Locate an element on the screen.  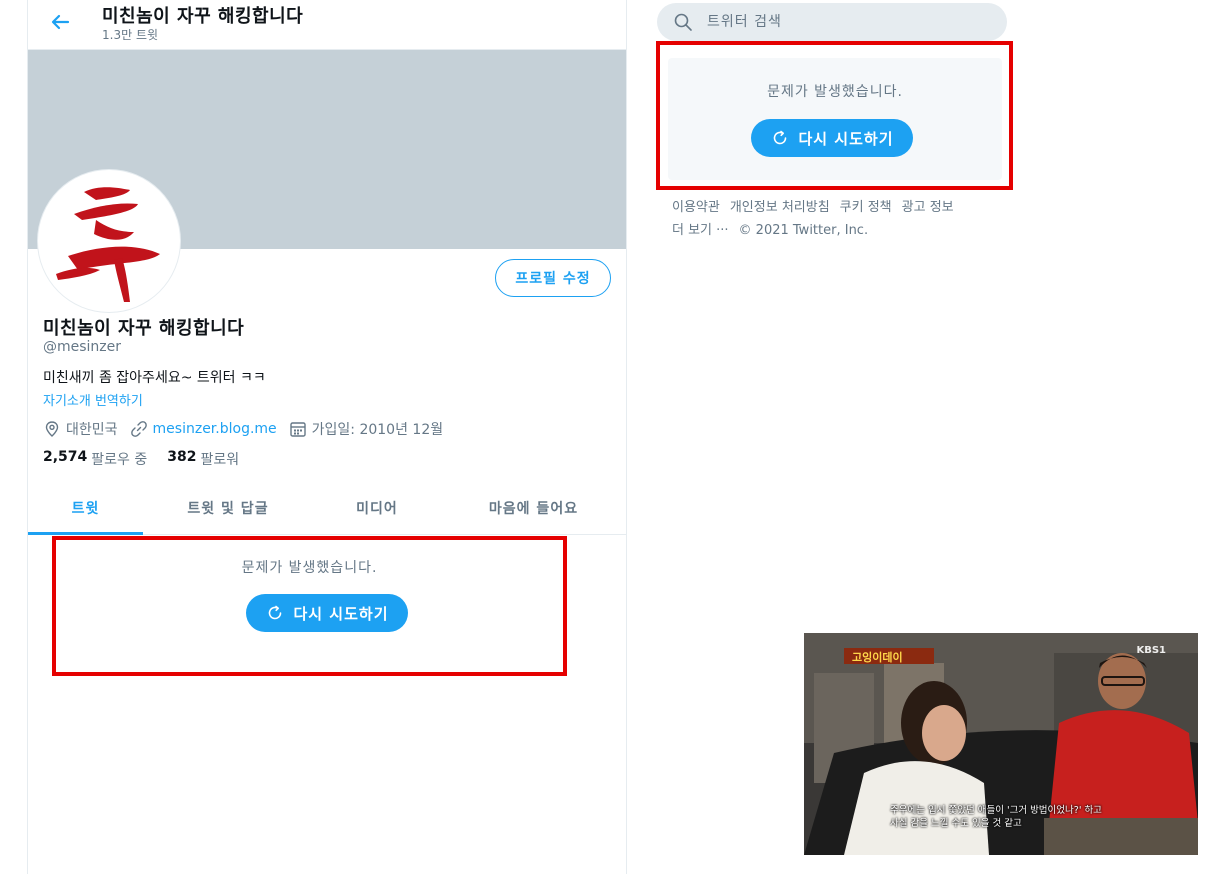
footer-link-terms: 이용약관 is located at coordinates (696, 207).